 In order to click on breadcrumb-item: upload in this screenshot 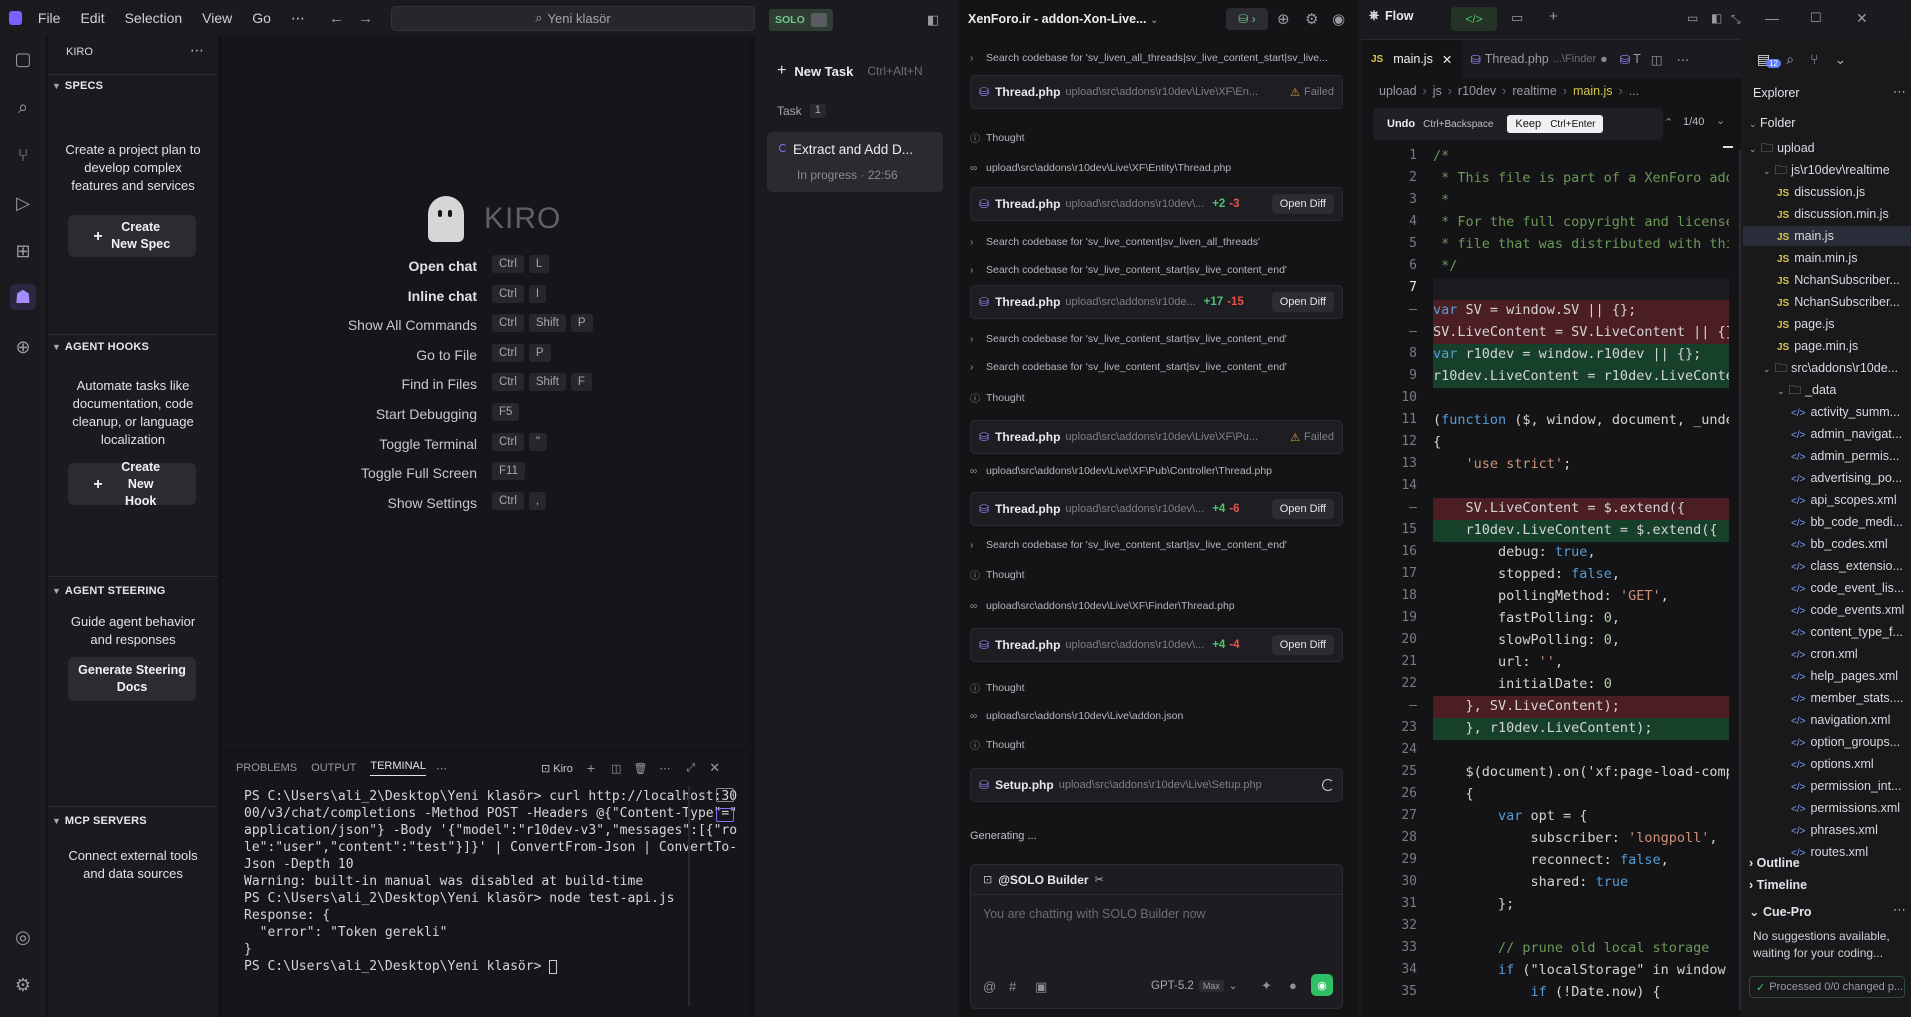, I will do `click(1398, 91)`.